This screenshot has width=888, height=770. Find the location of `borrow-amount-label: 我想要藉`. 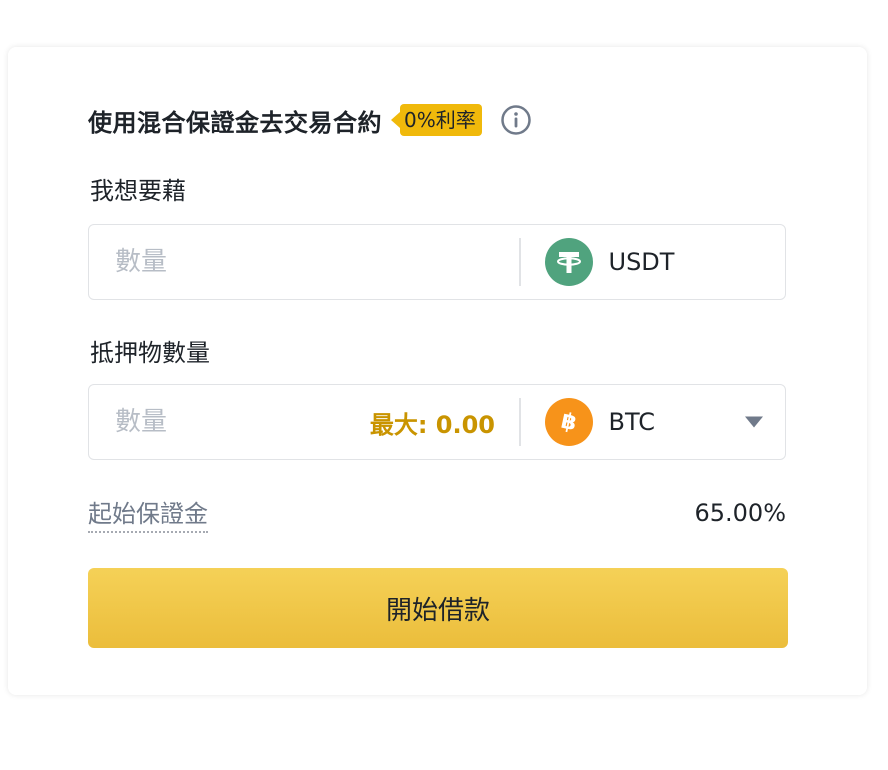

borrow-amount-label: 我想要藉 is located at coordinates (138, 191).